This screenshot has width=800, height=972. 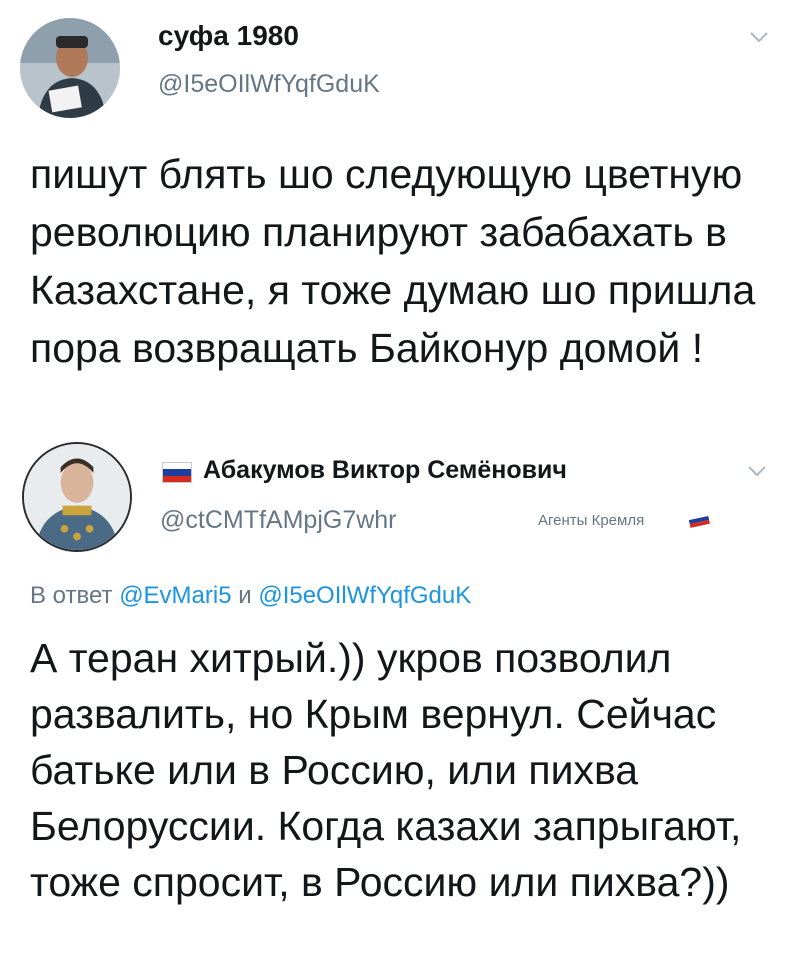 What do you see at coordinates (71, 595) in the screenshot?
I see `reply-prefix: В ответ` at bounding box center [71, 595].